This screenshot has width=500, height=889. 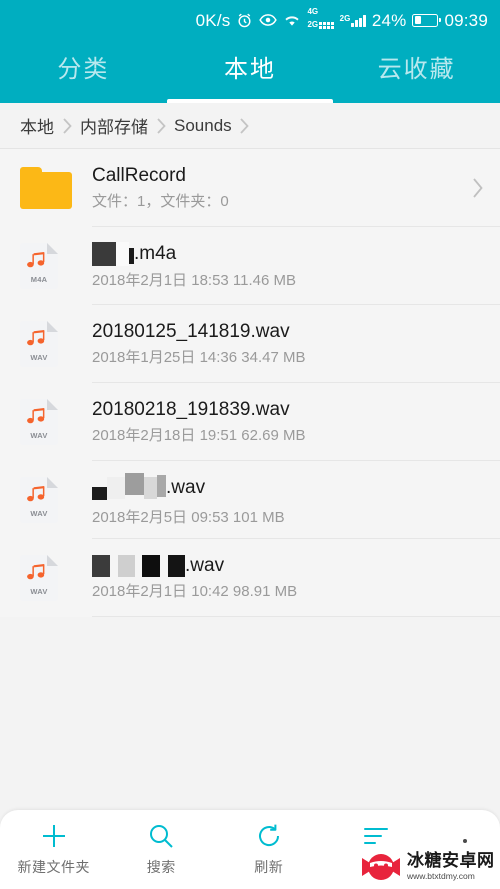 What do you see at coordinates (345, 18) in the screenshot?
I see `sim2-gen-label: 2G` at bounding box center [345, 18].